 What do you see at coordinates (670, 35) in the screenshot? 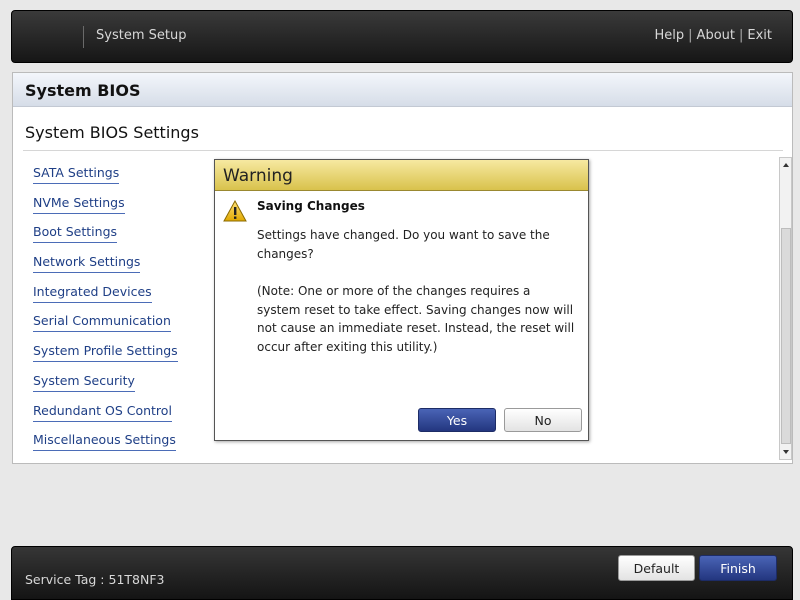
I see `help-link: Help` at bounding box center [670, 35].